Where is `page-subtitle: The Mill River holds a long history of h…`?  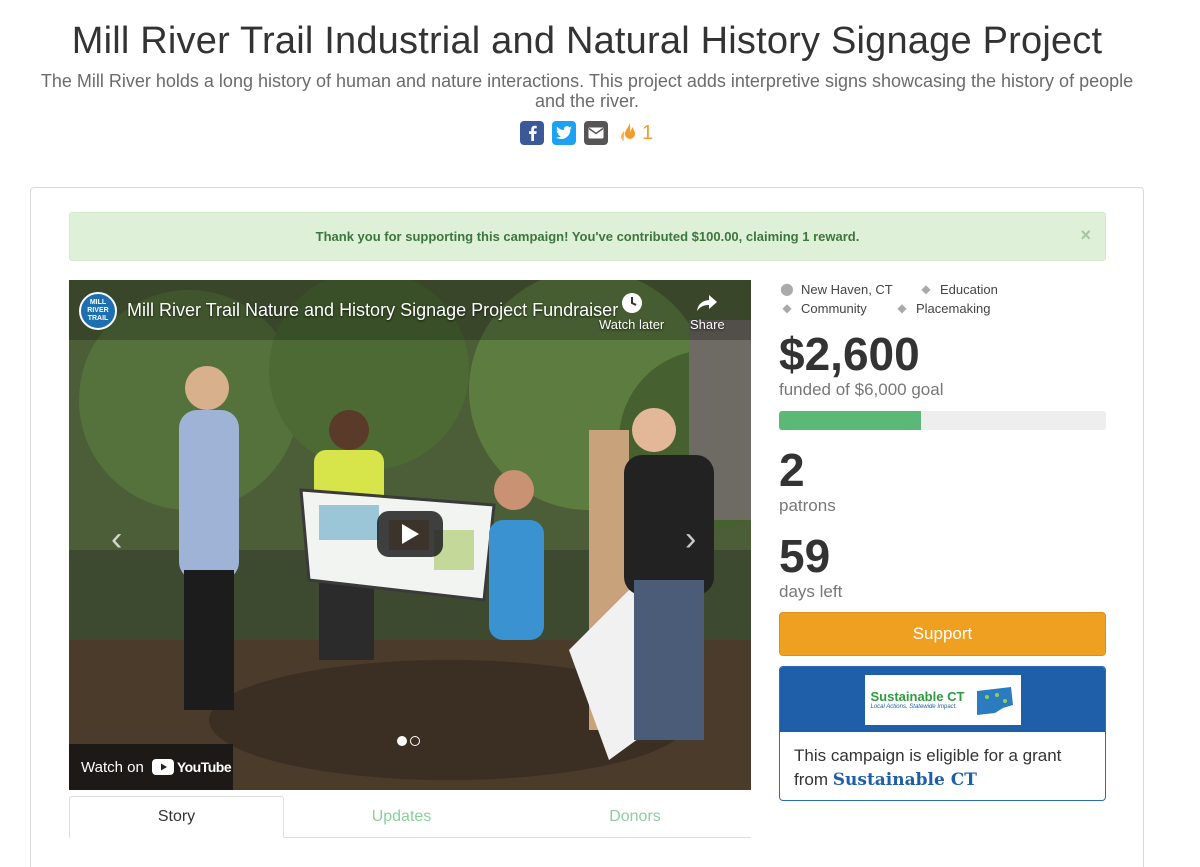 page-subtitle: The Mill River holds a long history of h… is located at coordinates (587, 91).